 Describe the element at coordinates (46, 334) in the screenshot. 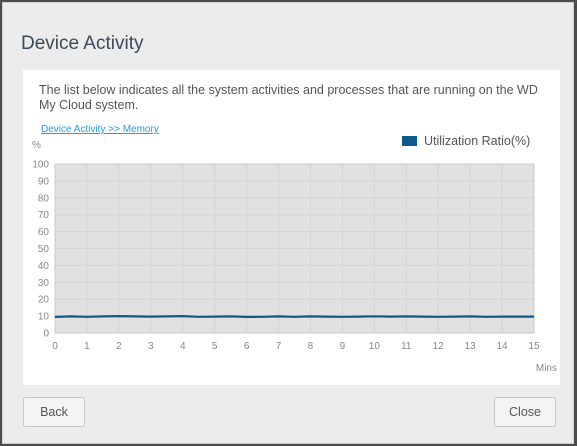

I see `y-tick-label: 0` at that location.